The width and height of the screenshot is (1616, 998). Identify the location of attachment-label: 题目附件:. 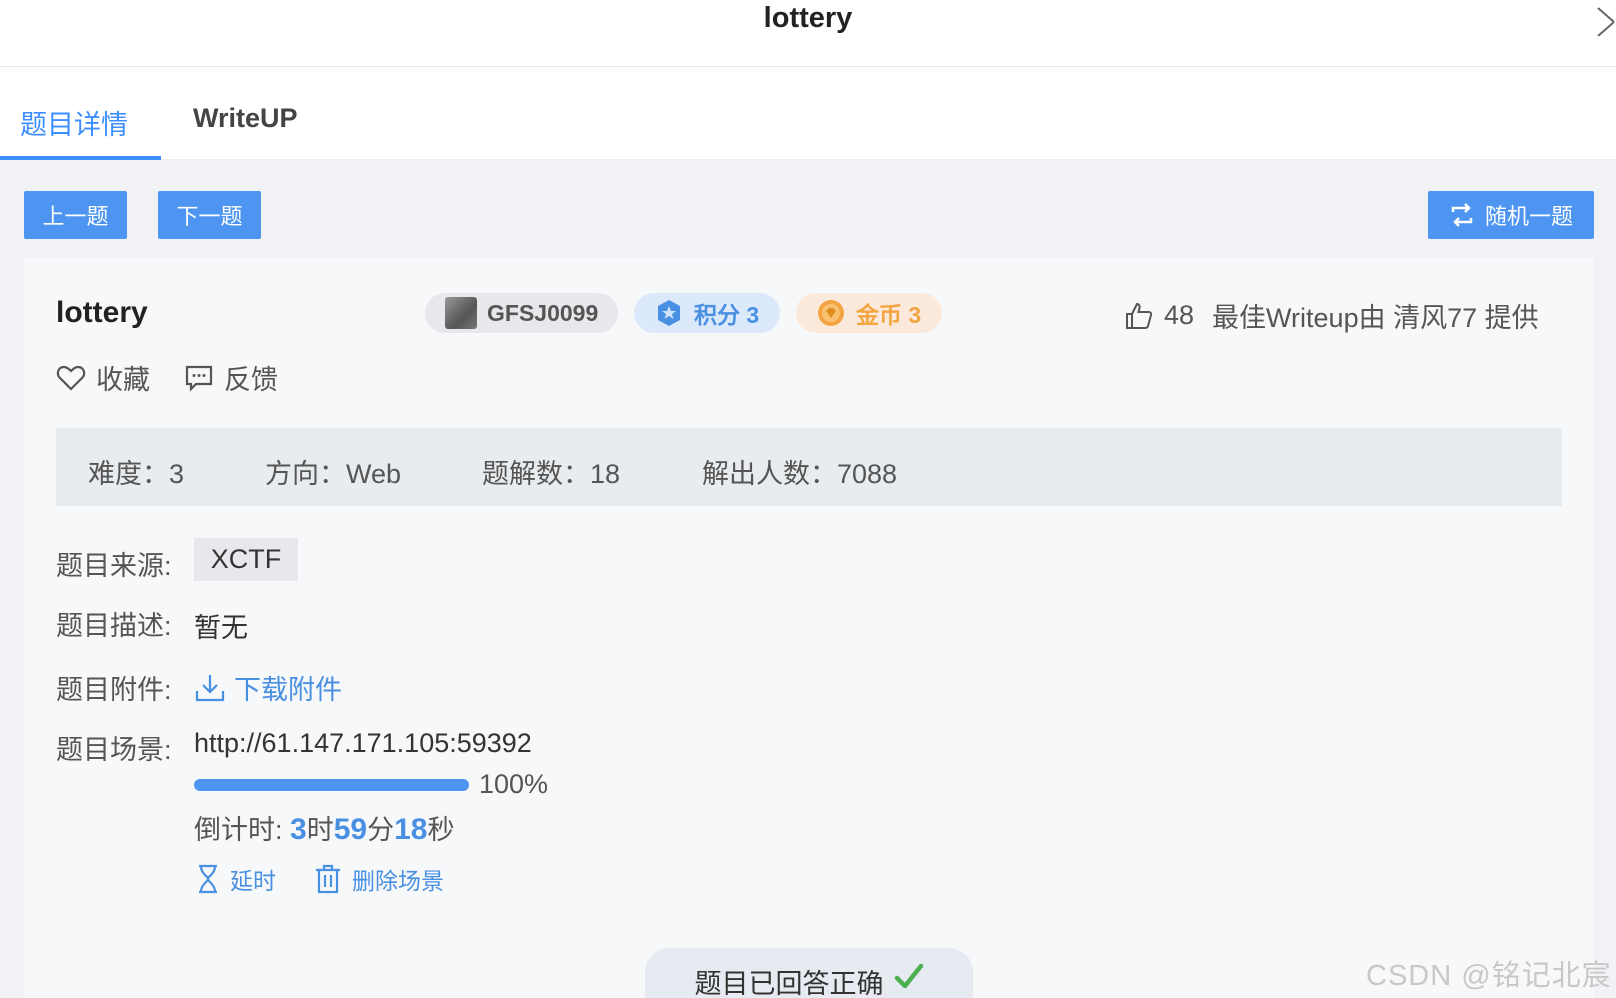
(114, 690).